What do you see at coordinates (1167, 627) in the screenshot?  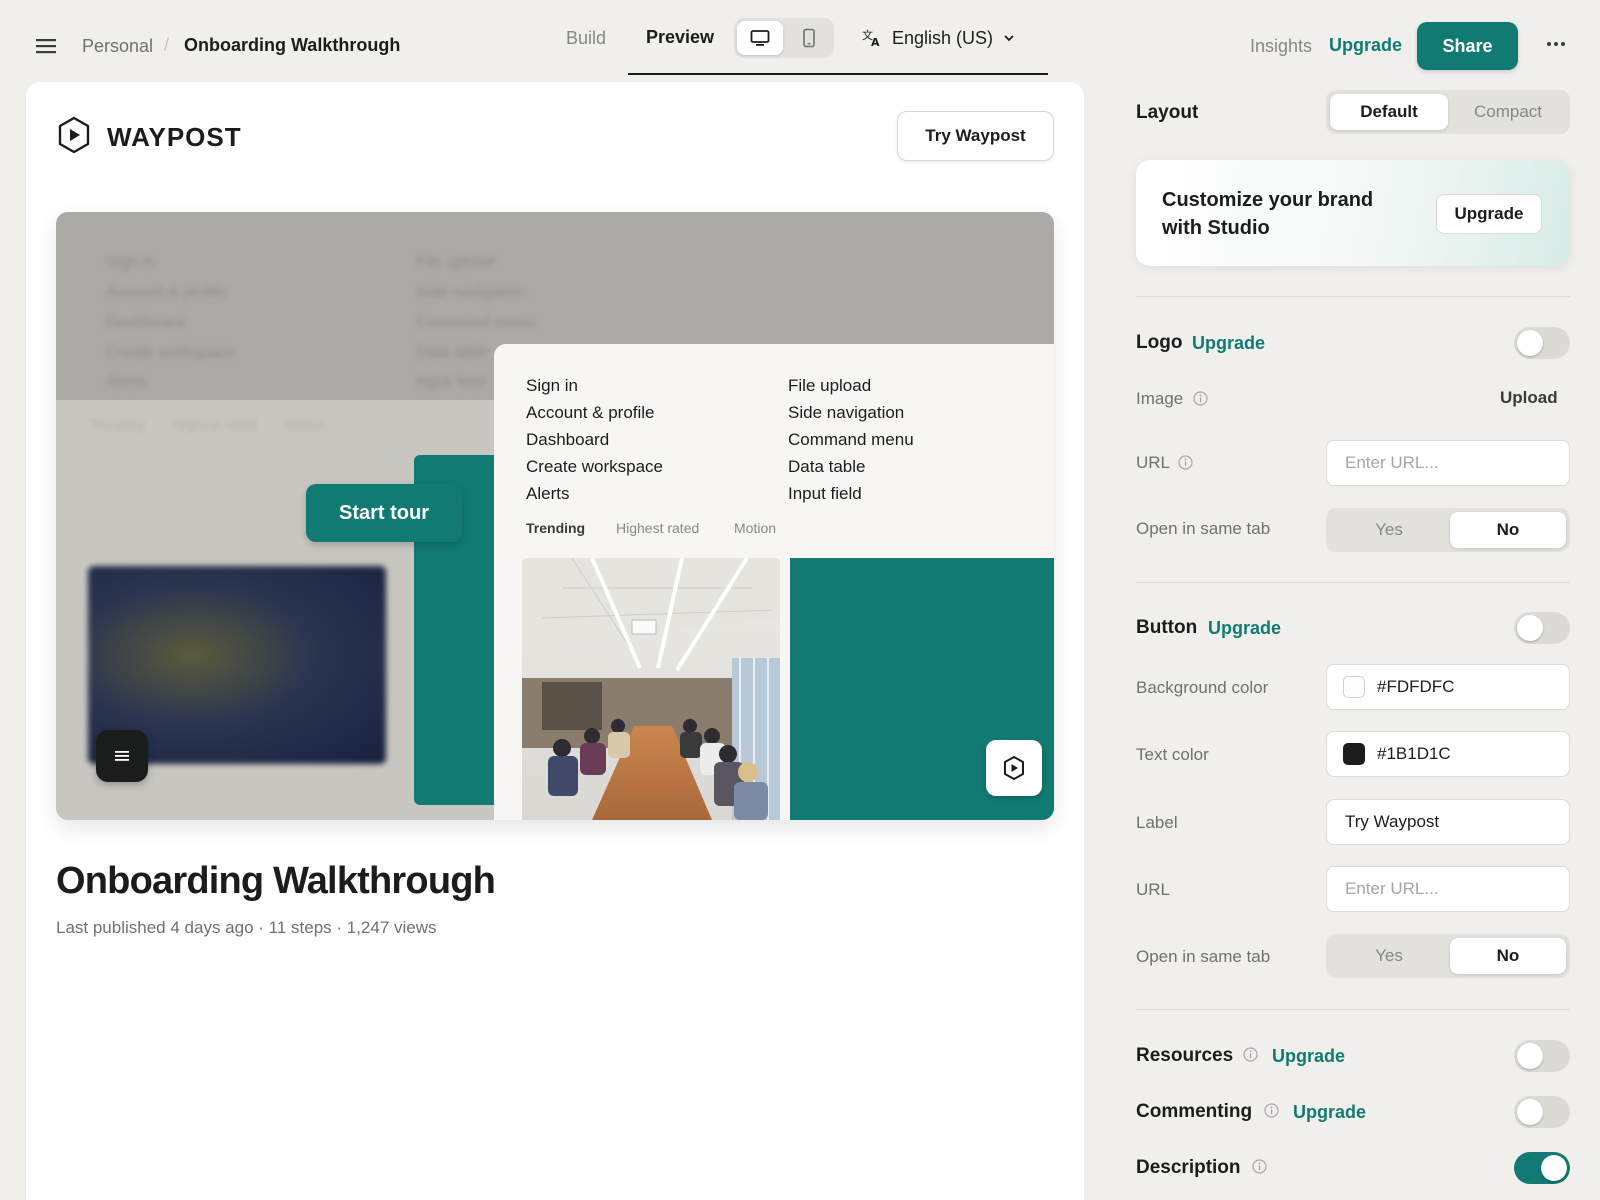 I see `button-section-title: Button` at bounding box center [1167, 627].